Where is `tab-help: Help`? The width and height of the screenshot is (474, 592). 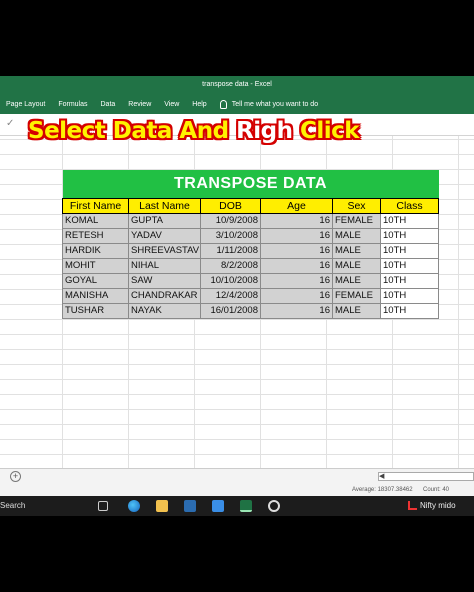 tab-help: Help is located at coordinates (199, 104).